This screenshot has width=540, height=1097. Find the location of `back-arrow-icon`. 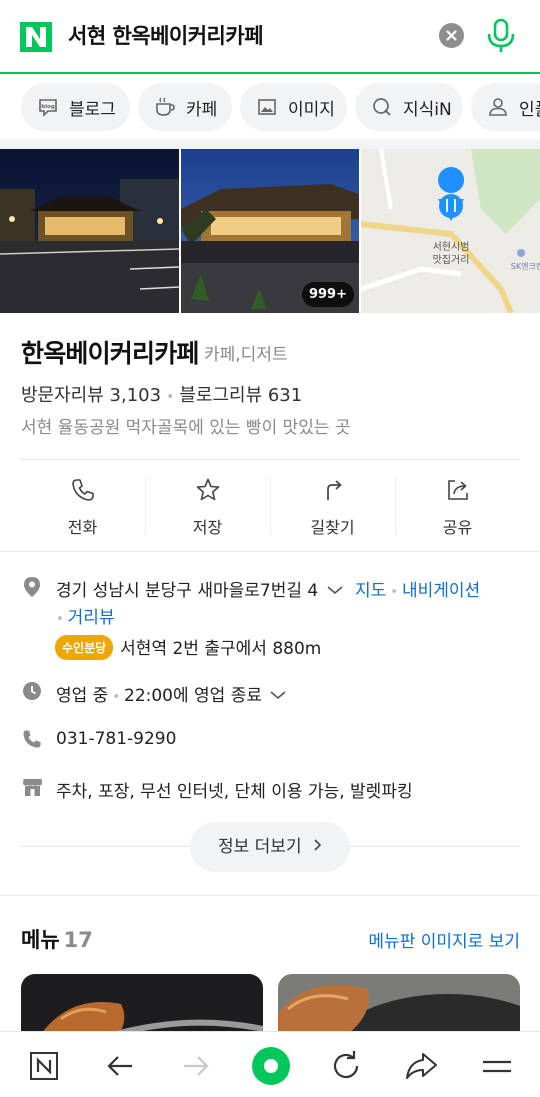

back-arrow-icon is located at coordinates (120, 1066).